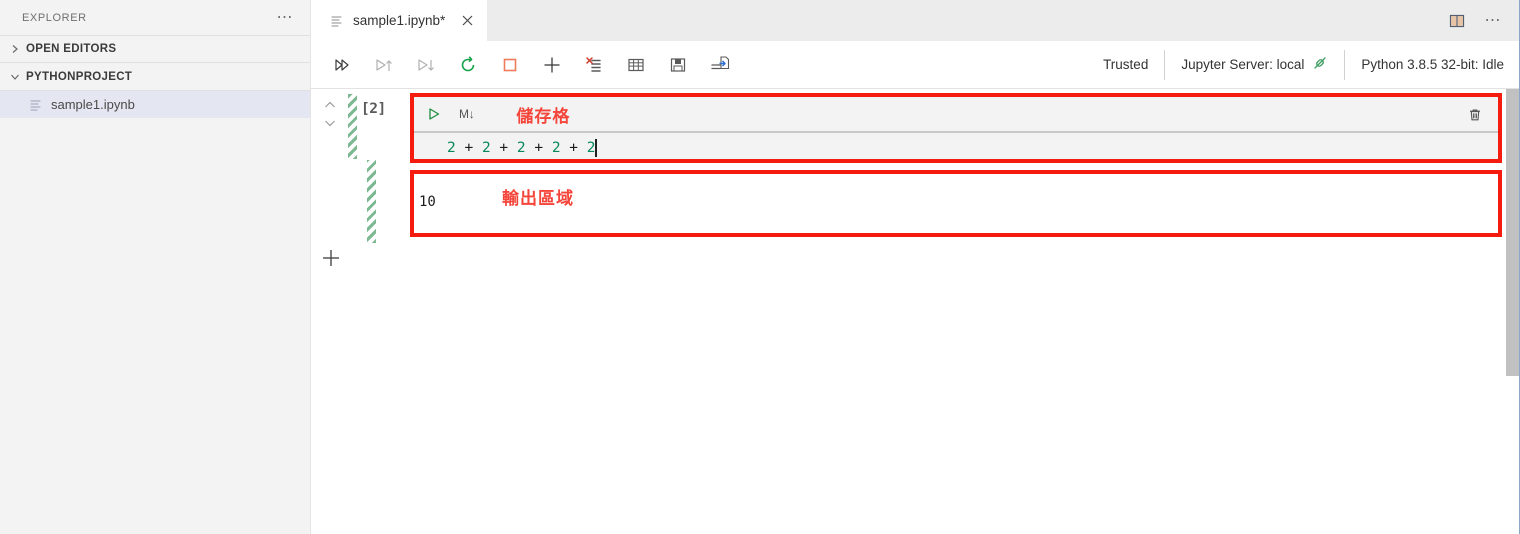 The image size is (1520, 534). I want to click on chevron-right-icon, so click(15, 49).